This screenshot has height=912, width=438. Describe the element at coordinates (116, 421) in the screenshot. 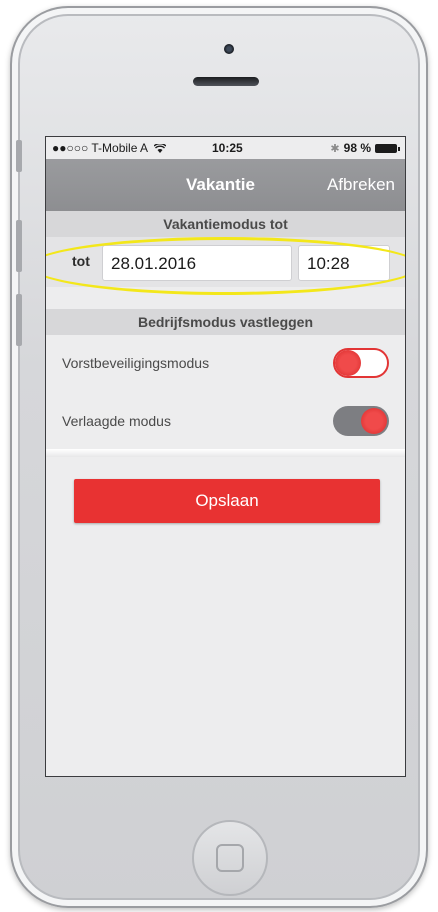

I see `setting-label: Verlaagde modus` at that location.